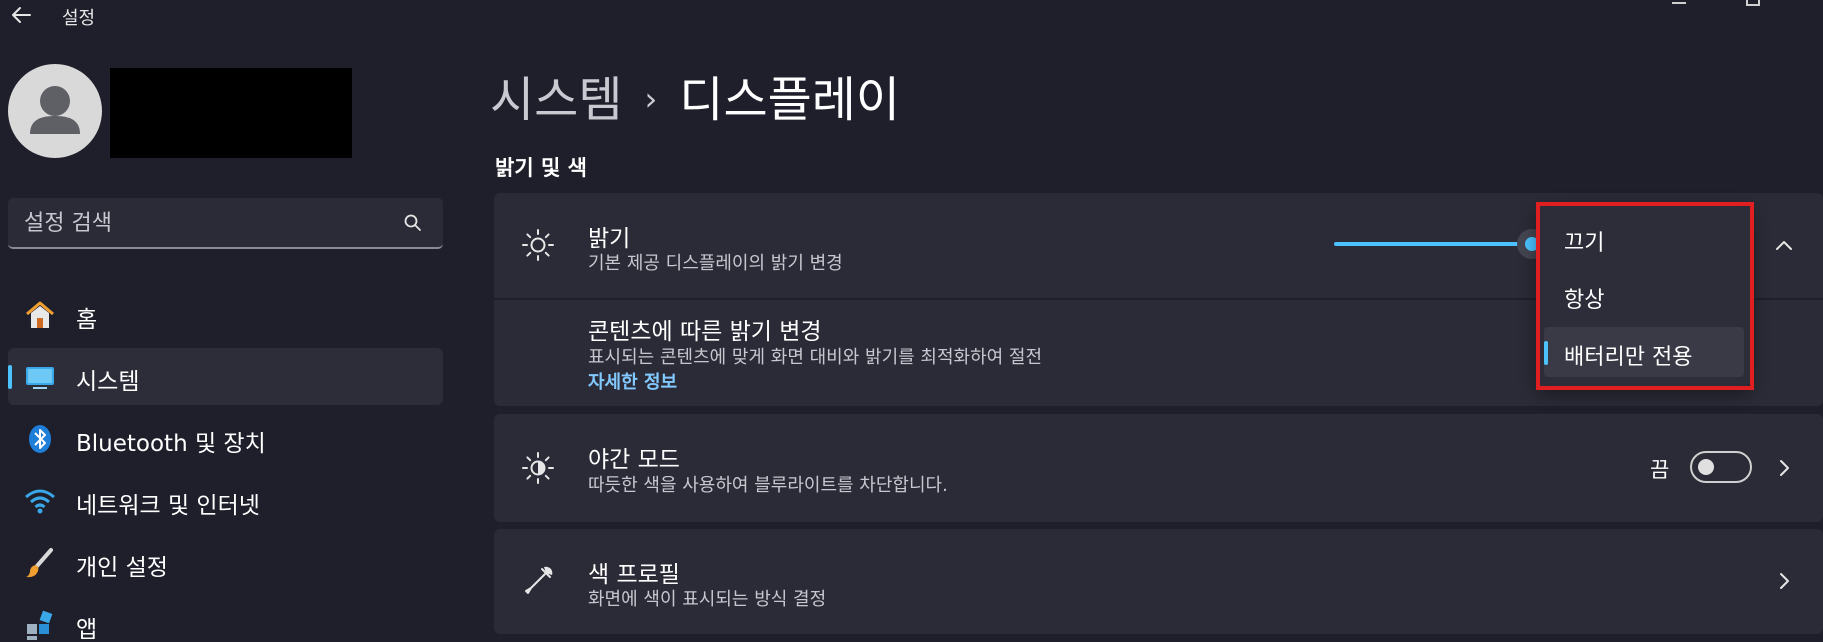 This screenshot has height=642, width=1823. Describe the element at coordinates (39, 563) in the screenshot. I see `brush-icon` at that location.